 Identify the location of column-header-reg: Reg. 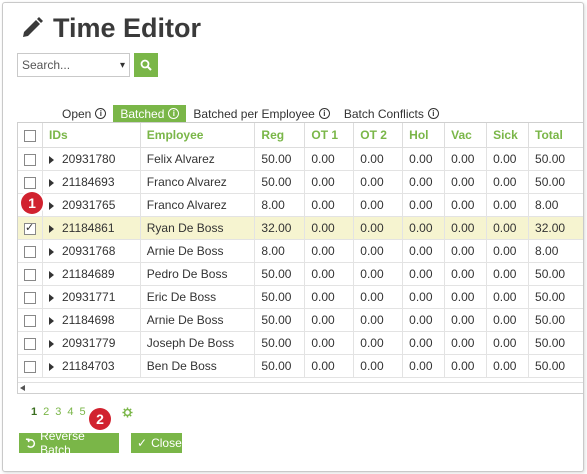
(280, 135).